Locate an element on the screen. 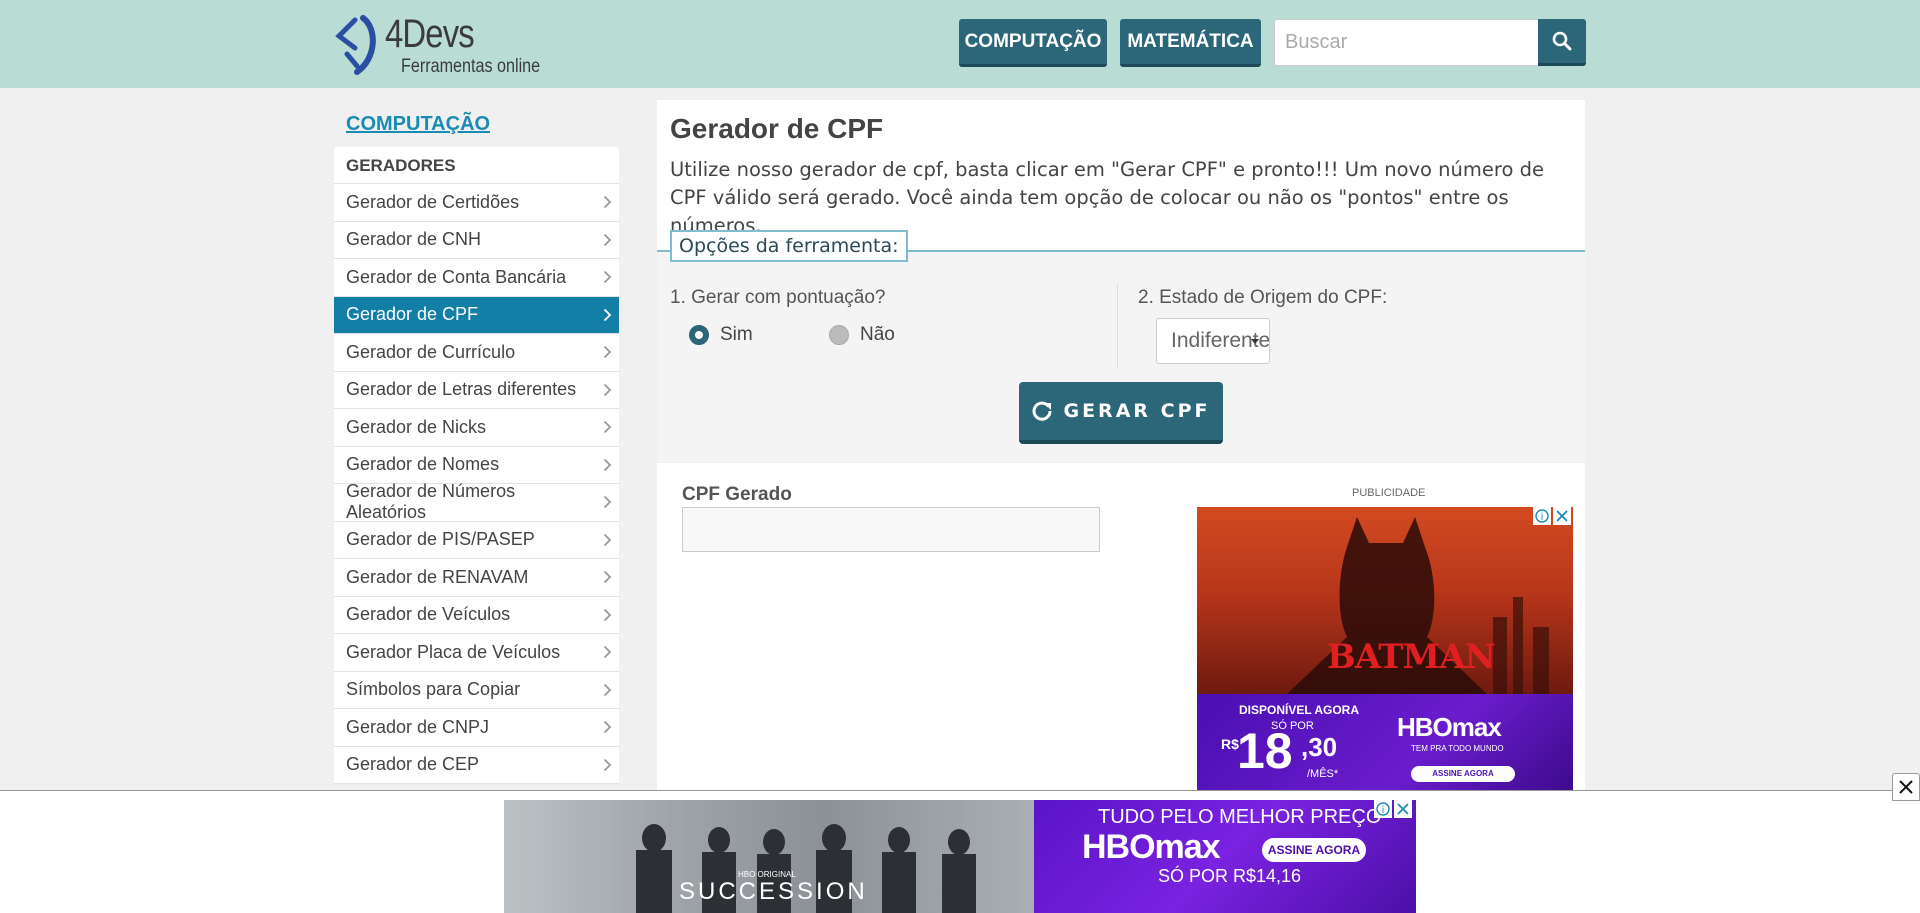  search-icon is located at coordinates (1562, 41).